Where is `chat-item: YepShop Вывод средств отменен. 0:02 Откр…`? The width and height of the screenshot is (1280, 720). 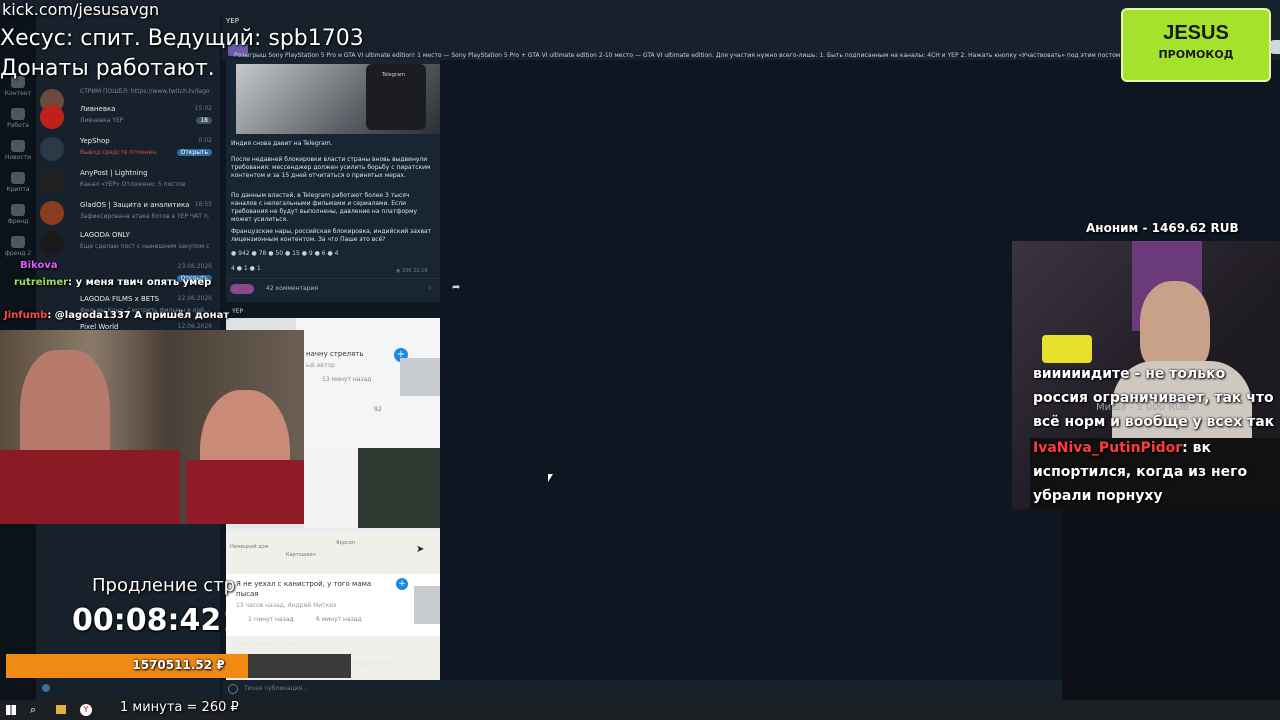
chat-item: YepShop Вывод средств отменен. 0:02 Откр… is located at coordinates (128, 149).